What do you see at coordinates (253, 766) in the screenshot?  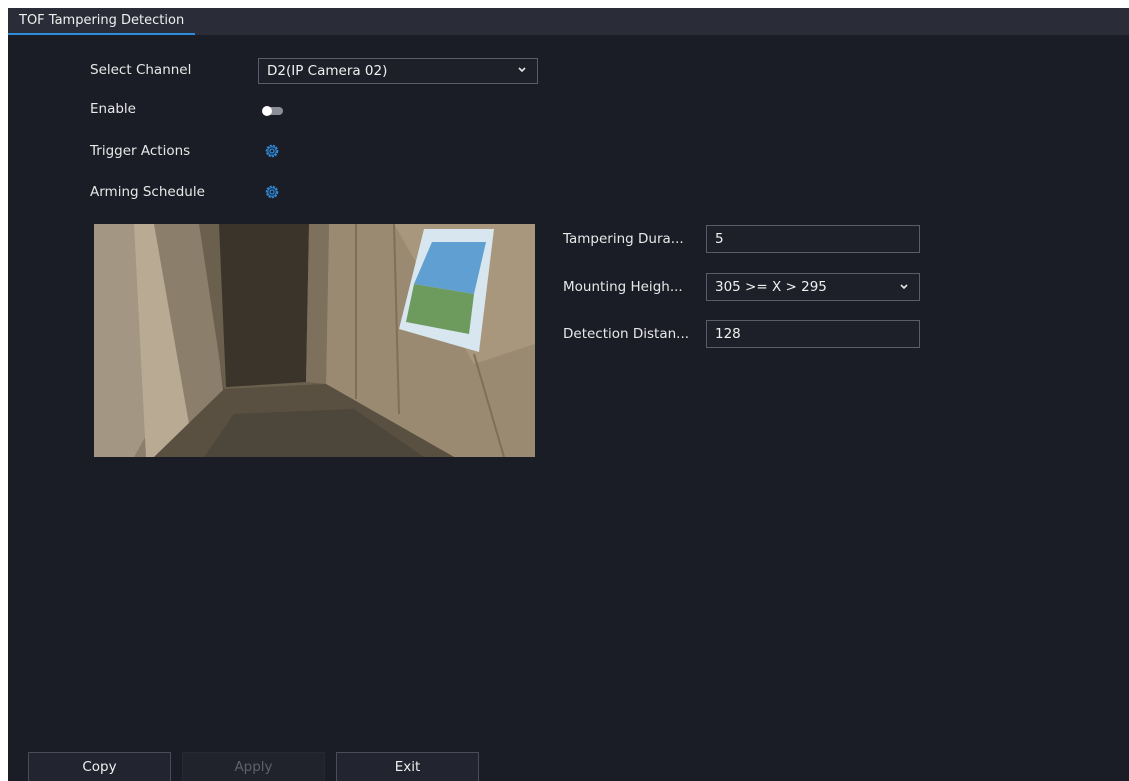 I see `apply-button: Apply` at bounding box center [253, 766].